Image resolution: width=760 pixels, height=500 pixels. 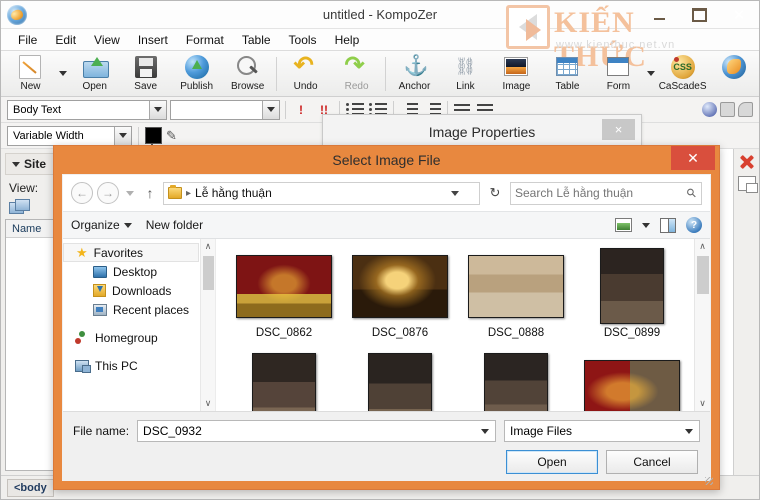 What do you see at coordinates (692, 193) in the screenshot?
I see `search-icon: ⚲` at bounding box center [692, 193].